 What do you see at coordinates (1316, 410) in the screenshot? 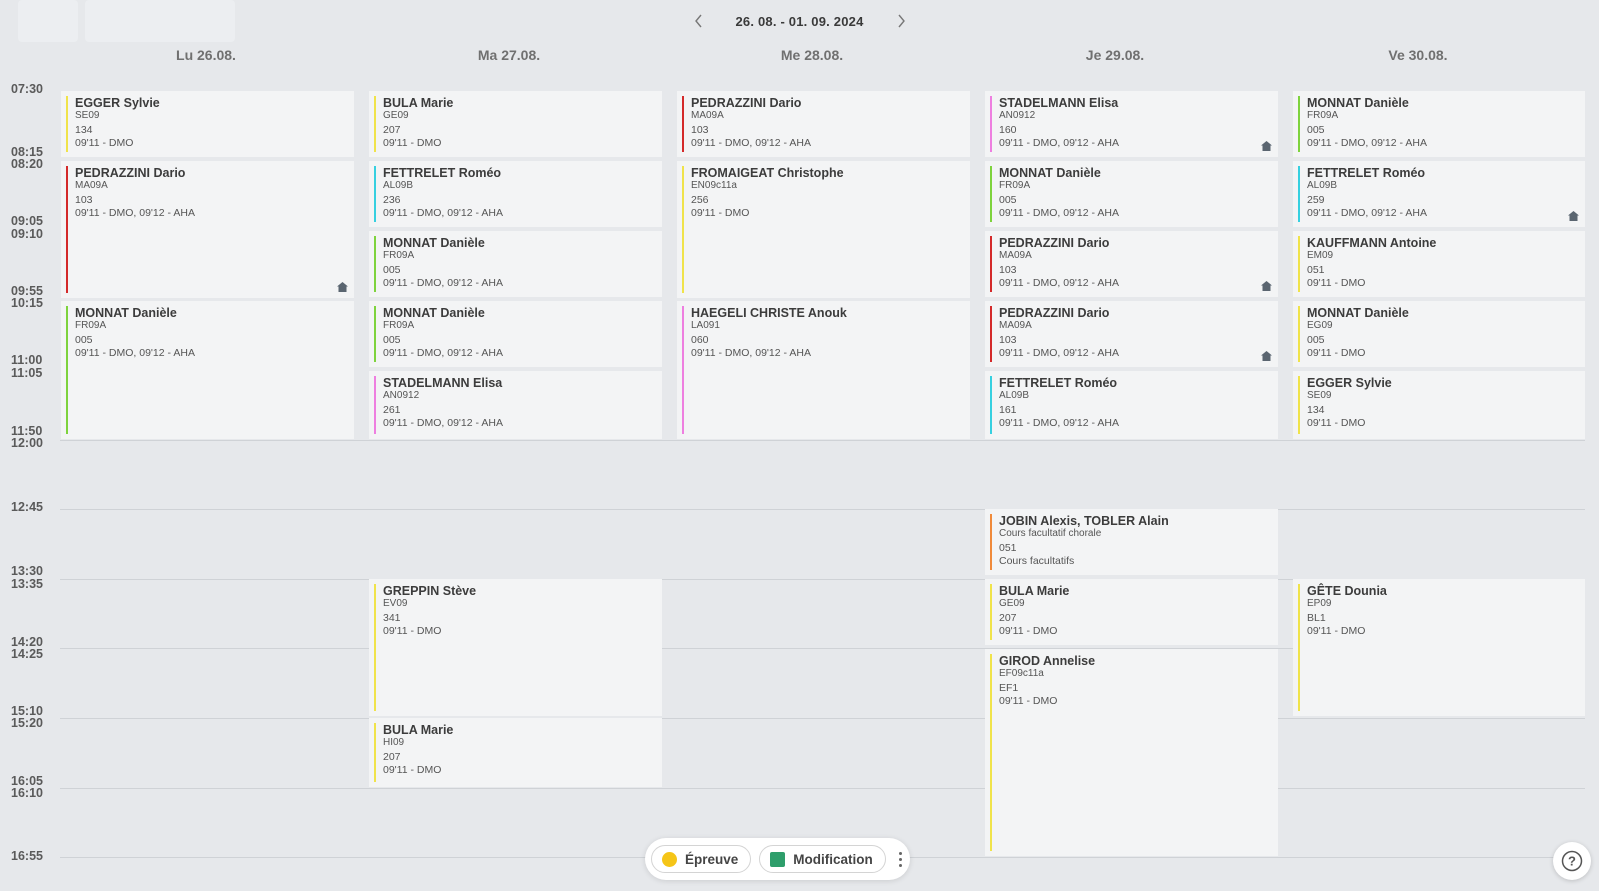
I see `room-number: 134` at bounding box center [1316, 410].